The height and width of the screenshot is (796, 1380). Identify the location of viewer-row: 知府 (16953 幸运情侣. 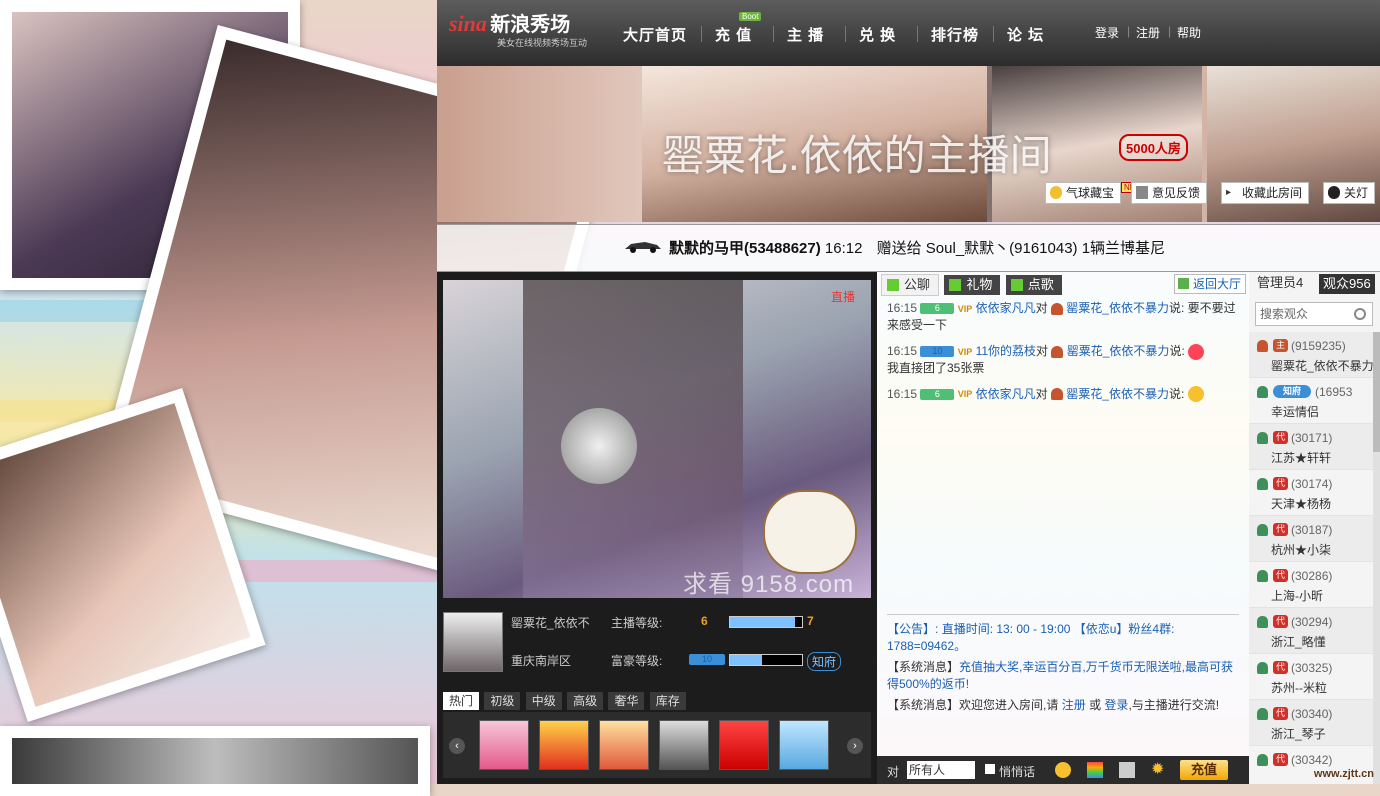
(1311, 401).